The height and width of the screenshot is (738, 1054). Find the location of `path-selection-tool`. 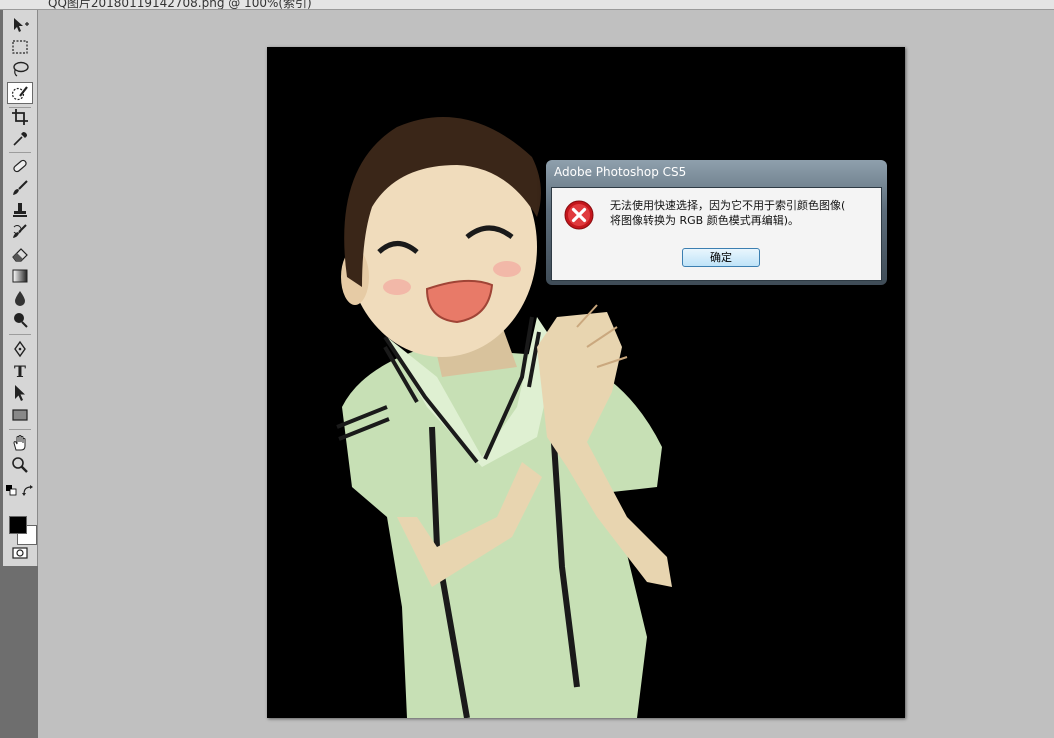

path-selection-tool is located at coordinates (20, 393).